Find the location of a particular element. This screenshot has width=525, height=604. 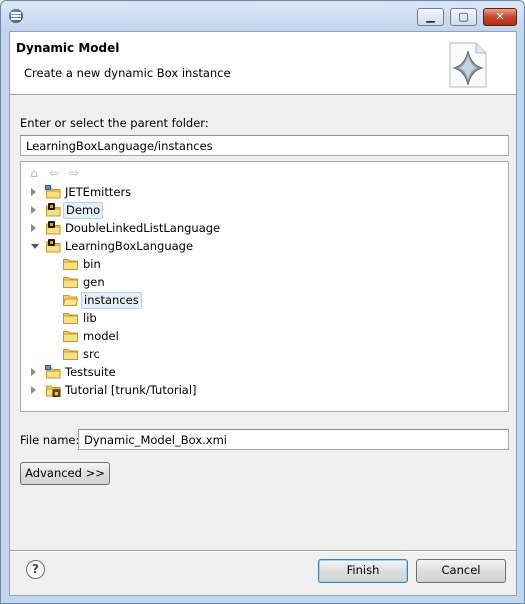

finish-button: Finish is located at coordinates (363, 571).